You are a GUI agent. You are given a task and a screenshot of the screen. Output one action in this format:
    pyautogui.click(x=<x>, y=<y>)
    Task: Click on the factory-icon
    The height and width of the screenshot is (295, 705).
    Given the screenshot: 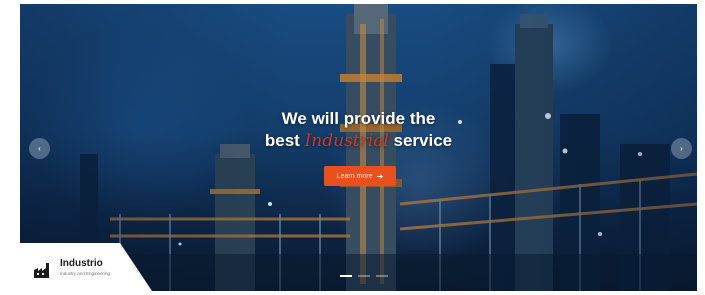 What is the action you would take?
    pyautogui.click(x=41, y=270)
    